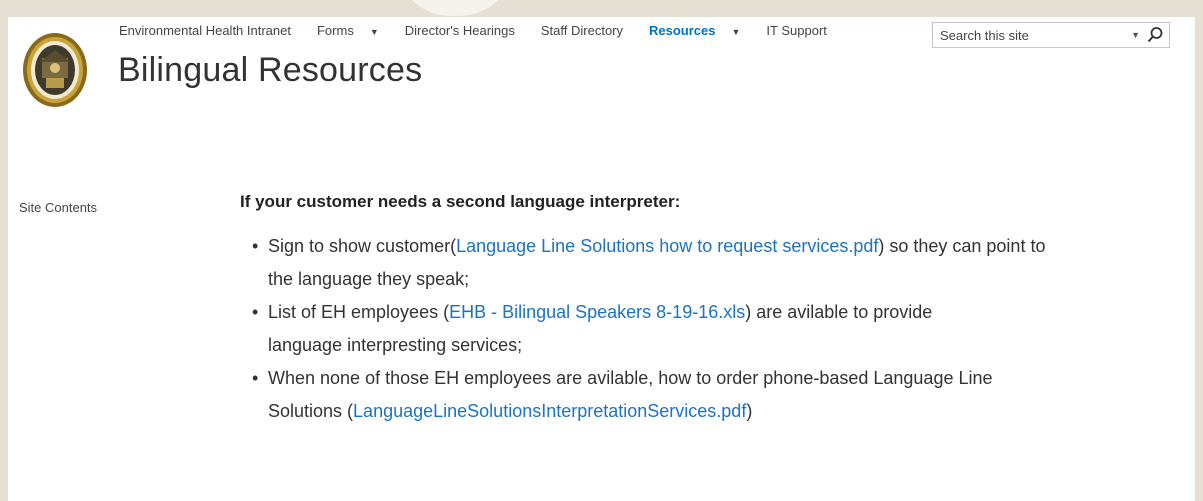 The height and width of the screenshot is (501, 1203). I want to click on search-scope-dropdown-icon: ▼, so click(1135, 35).